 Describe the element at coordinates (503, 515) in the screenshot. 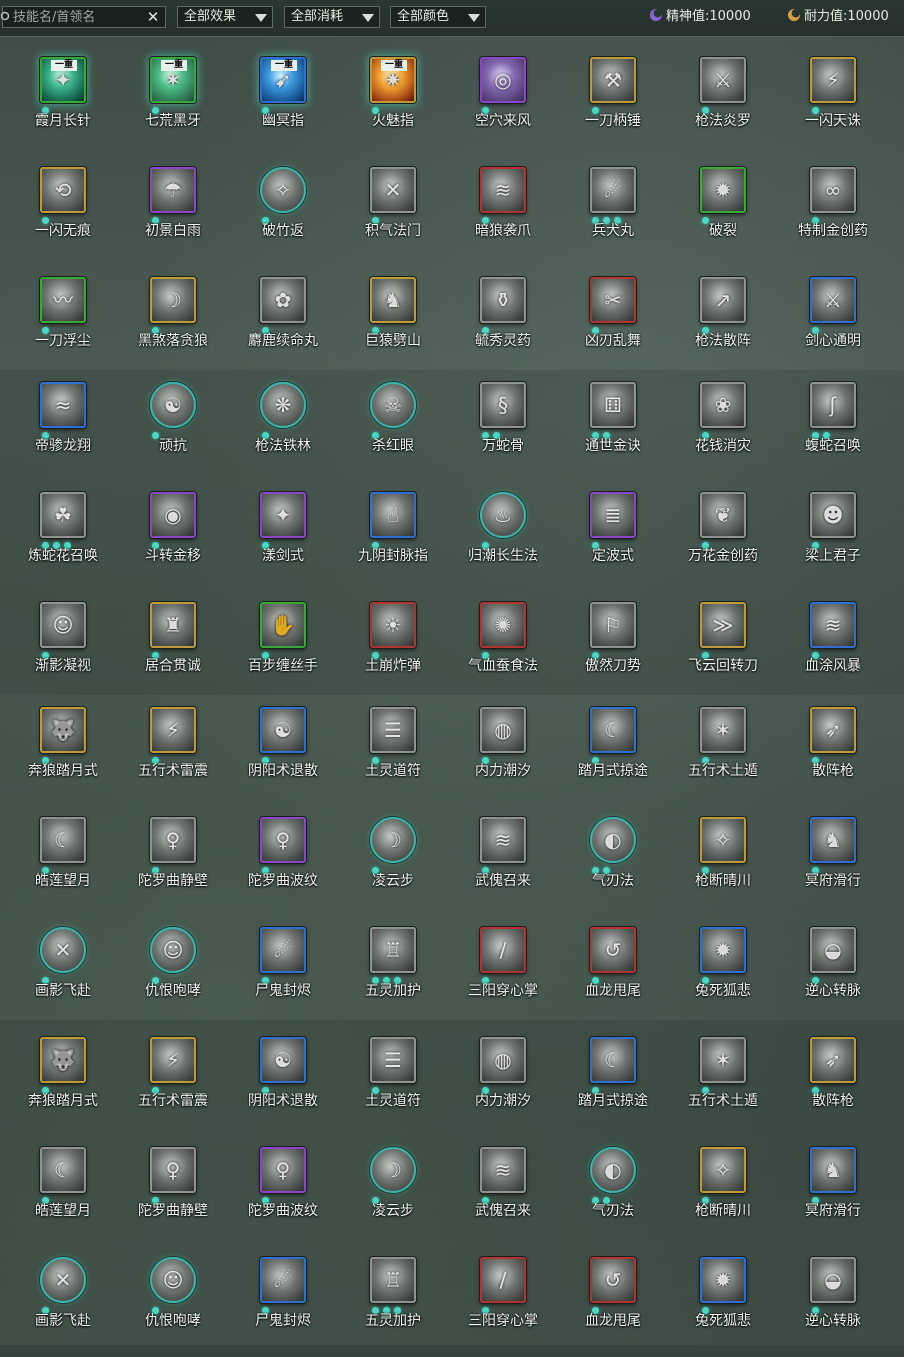

I see `skill-icon: ♨` at that location.